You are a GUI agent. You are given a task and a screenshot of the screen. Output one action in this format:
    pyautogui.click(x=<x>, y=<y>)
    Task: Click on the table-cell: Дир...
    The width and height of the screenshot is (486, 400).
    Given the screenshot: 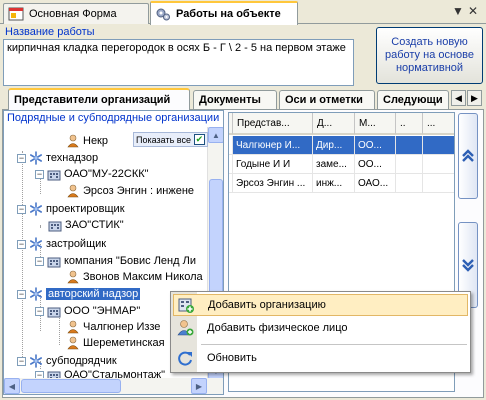 What is the action you would take?
    pyautogui.click(x=334, y=145)
    